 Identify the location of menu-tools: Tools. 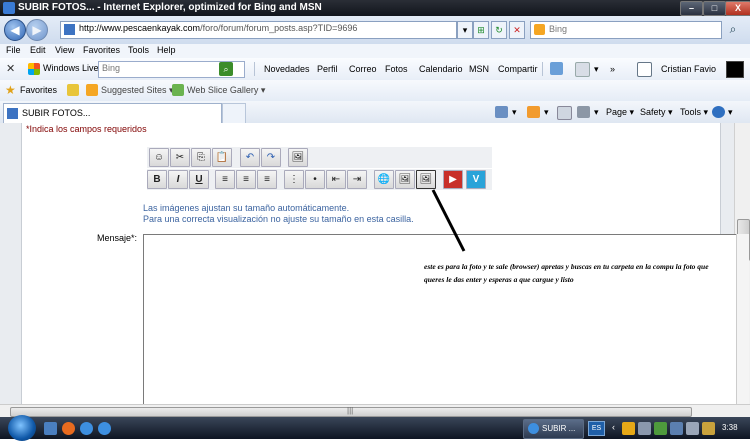
(138, 50).